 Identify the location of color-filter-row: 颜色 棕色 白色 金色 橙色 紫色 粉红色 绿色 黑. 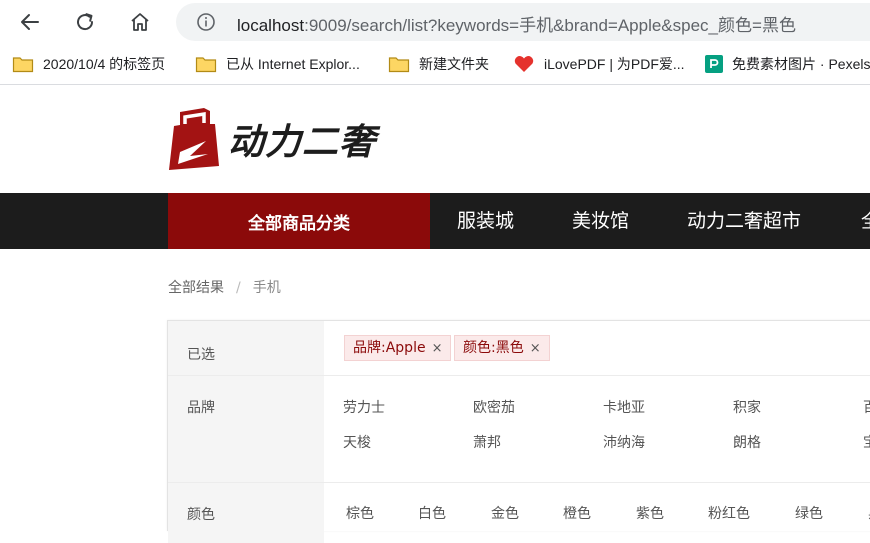
(519, 513).